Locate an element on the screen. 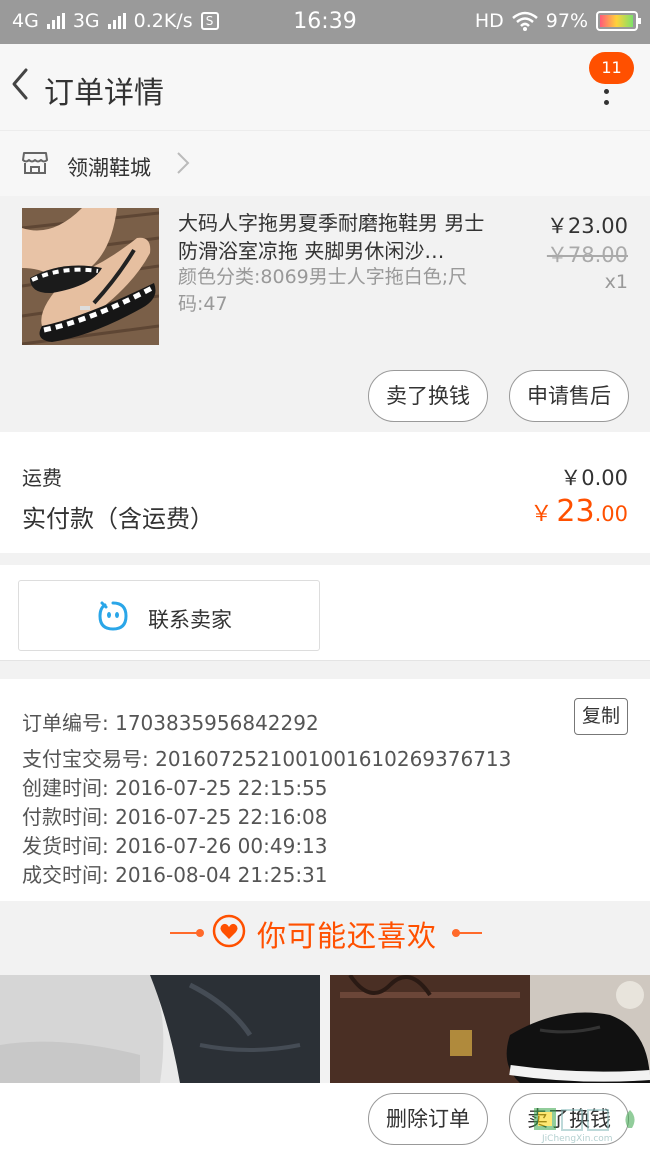  product-price: ￥23.00 is located at coordinates (587, 226).